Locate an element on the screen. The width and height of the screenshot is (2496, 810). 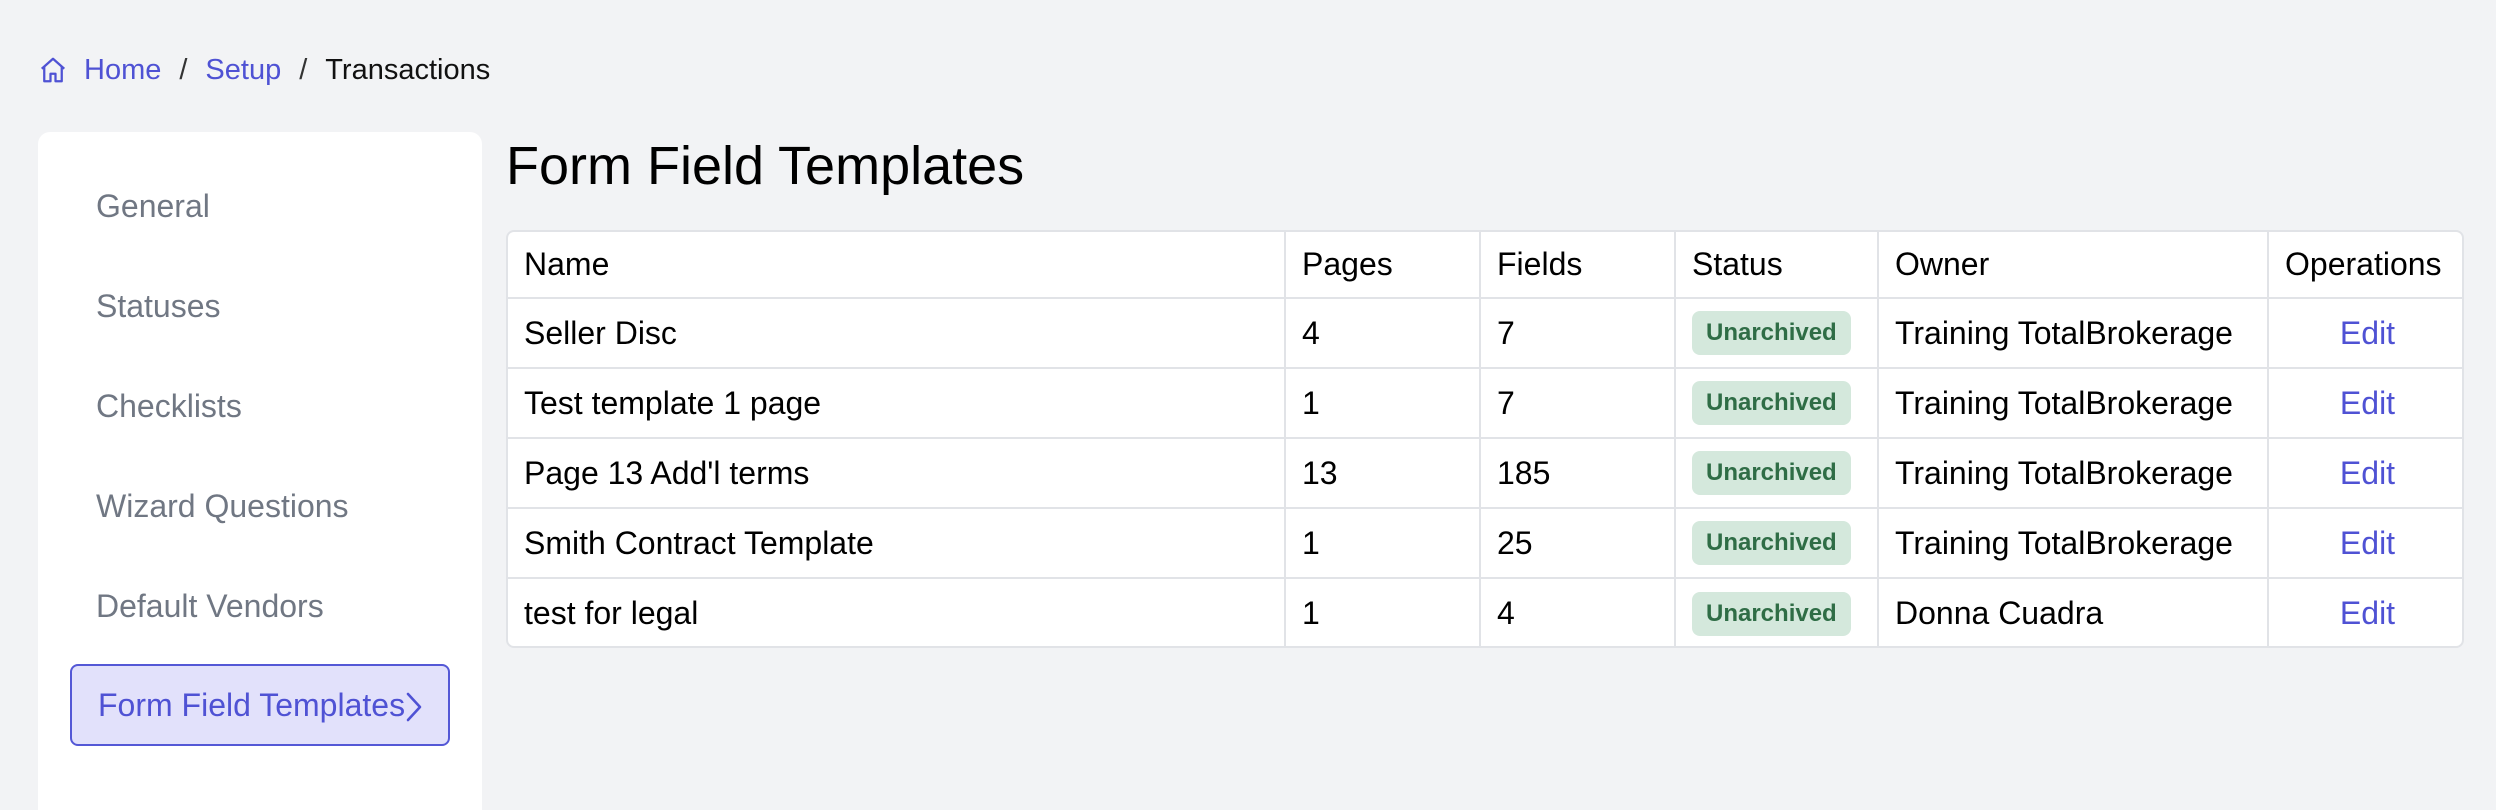
home-icon is located at coordinates (53, 70).